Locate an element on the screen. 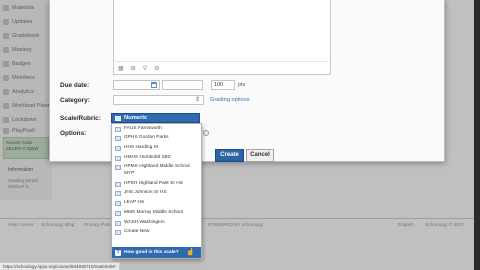 The image size is (480, 270). hand-cursor-icon: ☝ is located at coordinates (190, 252).